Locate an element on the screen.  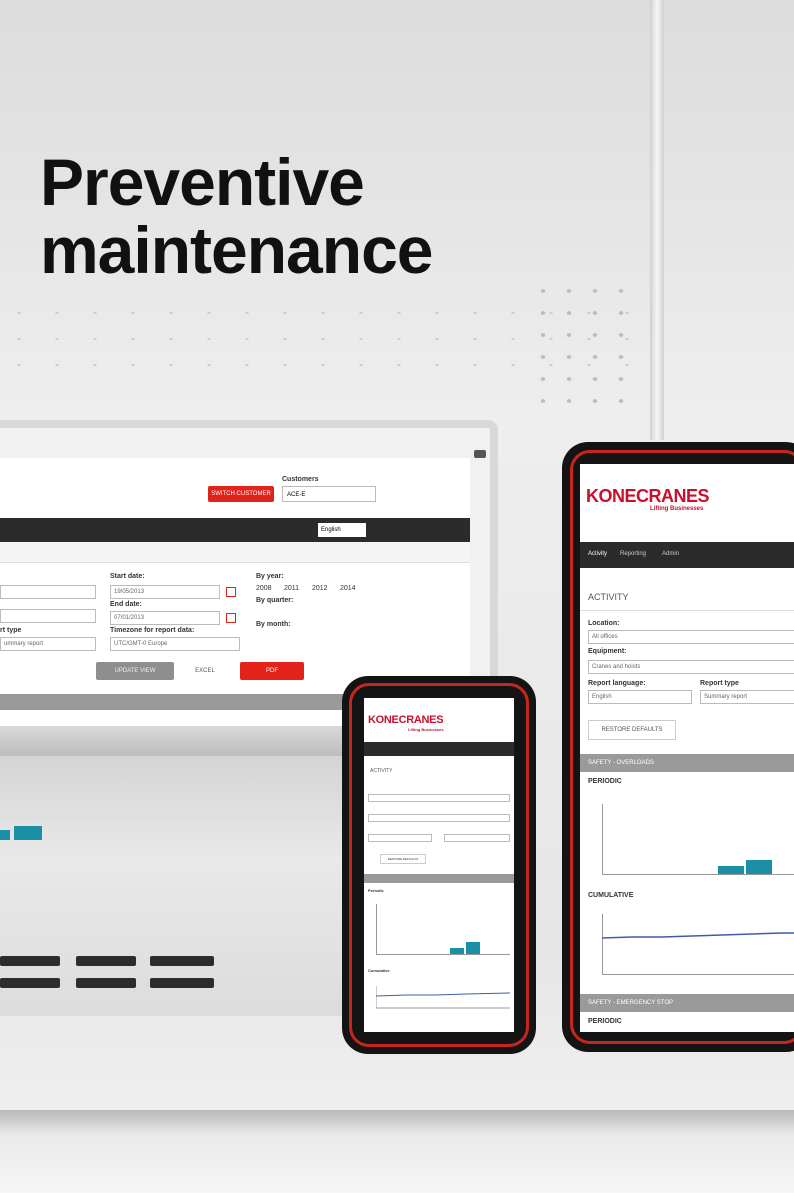
phone-cumulative-line-chart is located at coordinates (443, 997).